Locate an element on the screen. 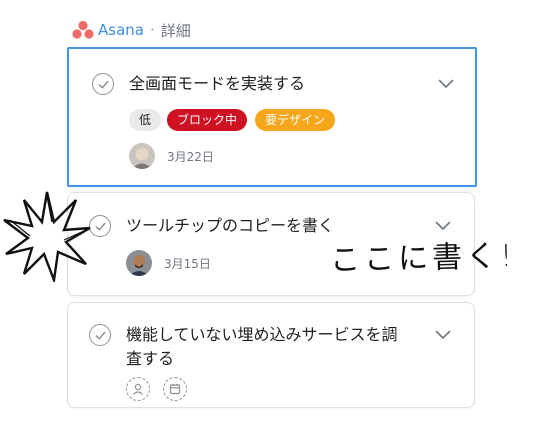  tag-priority-low: 低 is located at coordinates (145, 120).